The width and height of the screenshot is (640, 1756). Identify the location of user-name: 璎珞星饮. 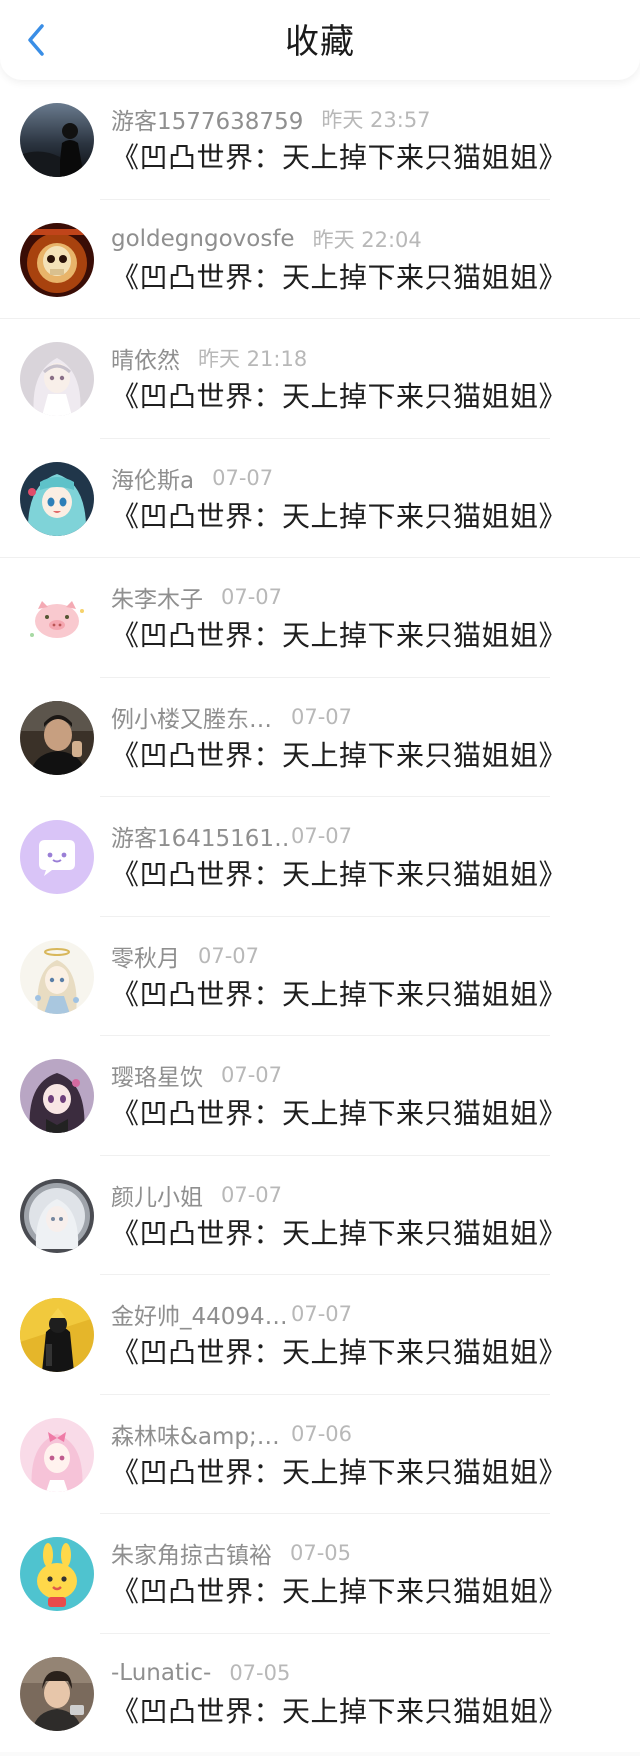
(157, 1078).